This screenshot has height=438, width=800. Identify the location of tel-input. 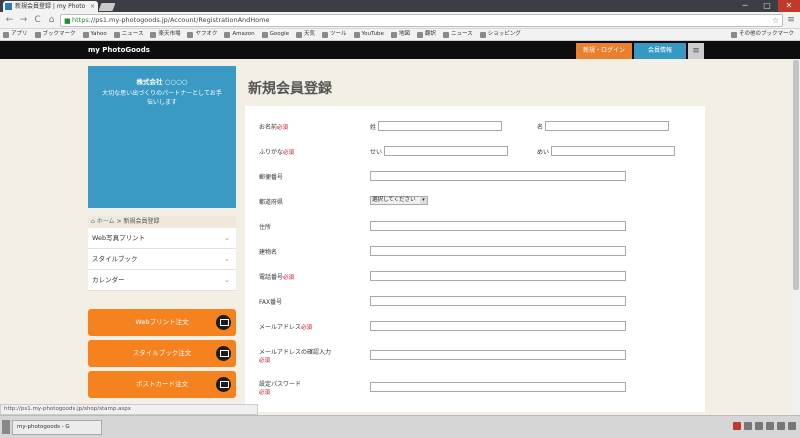
(498, 276).